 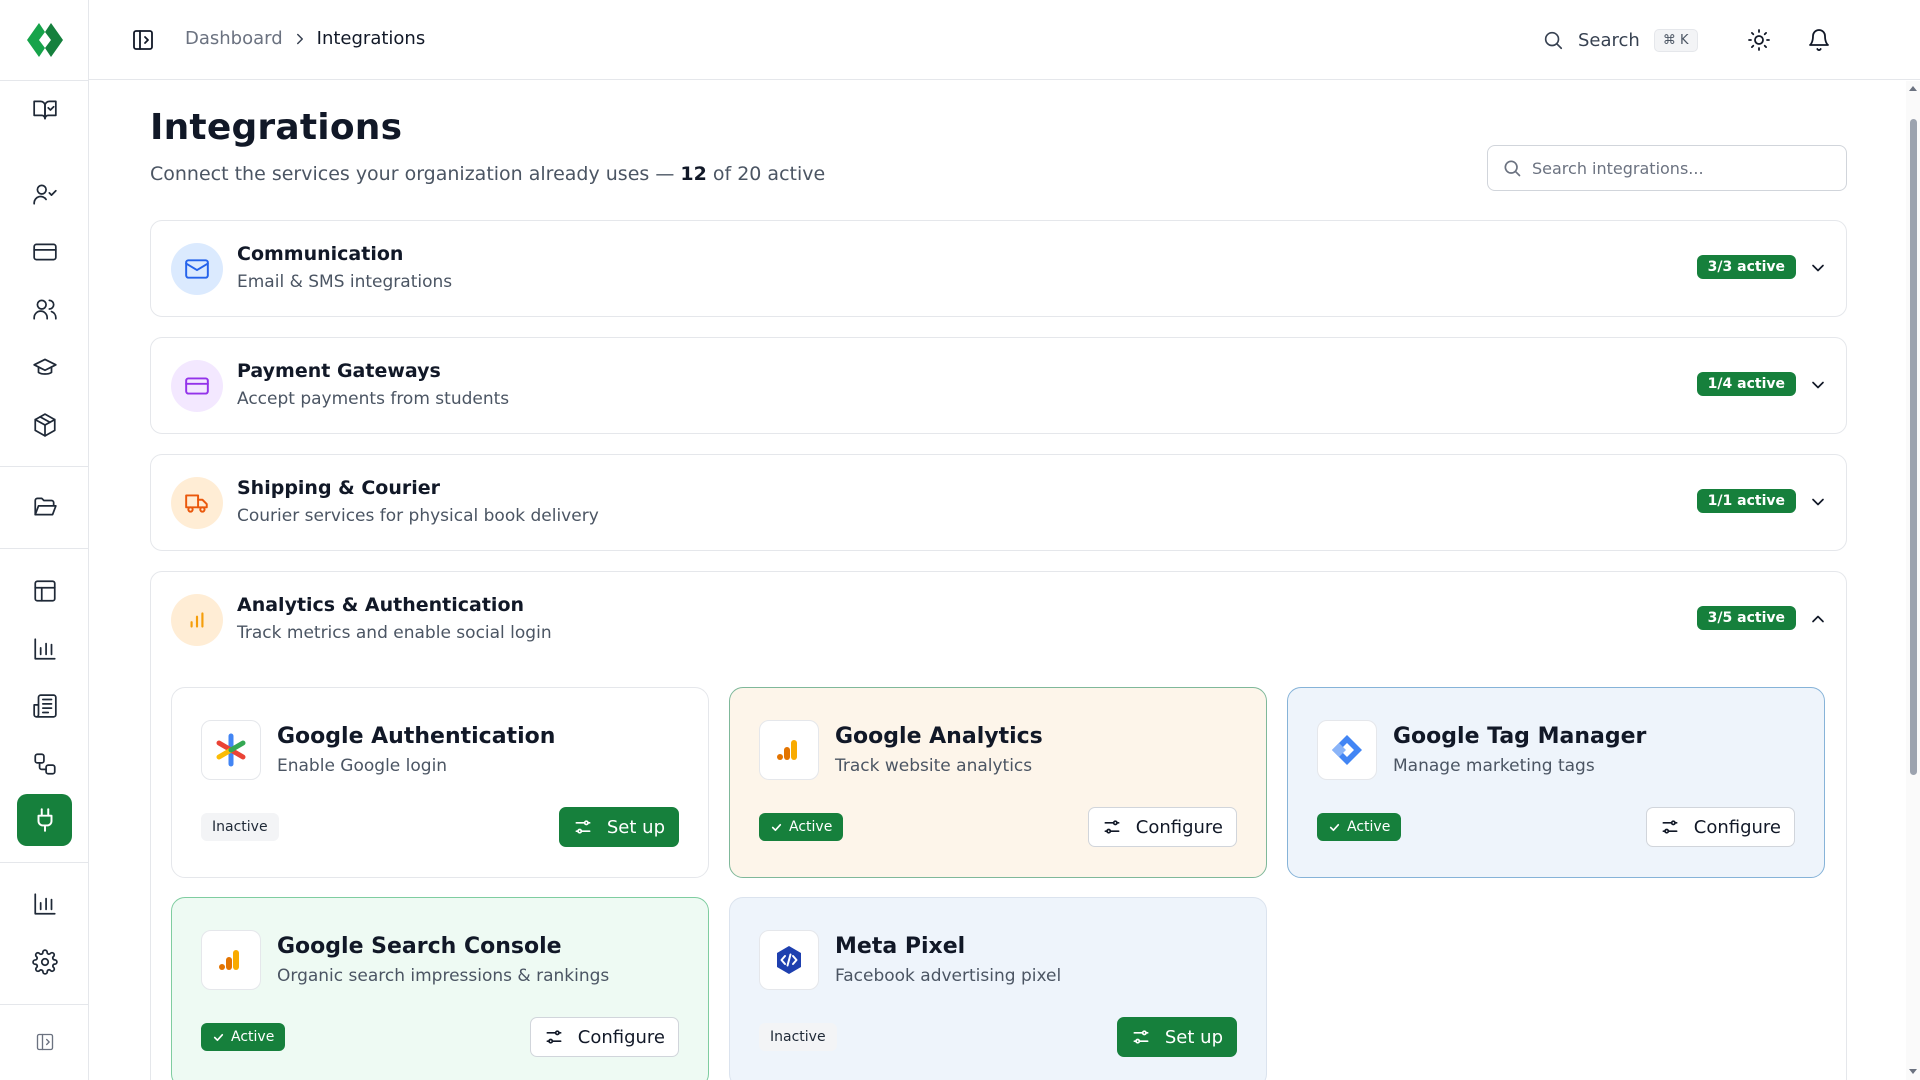 What do you see at coordinates (900, 946) in the screenshot?
I see `integration-title: Meta Pixel` at bounding box center [900, 946].